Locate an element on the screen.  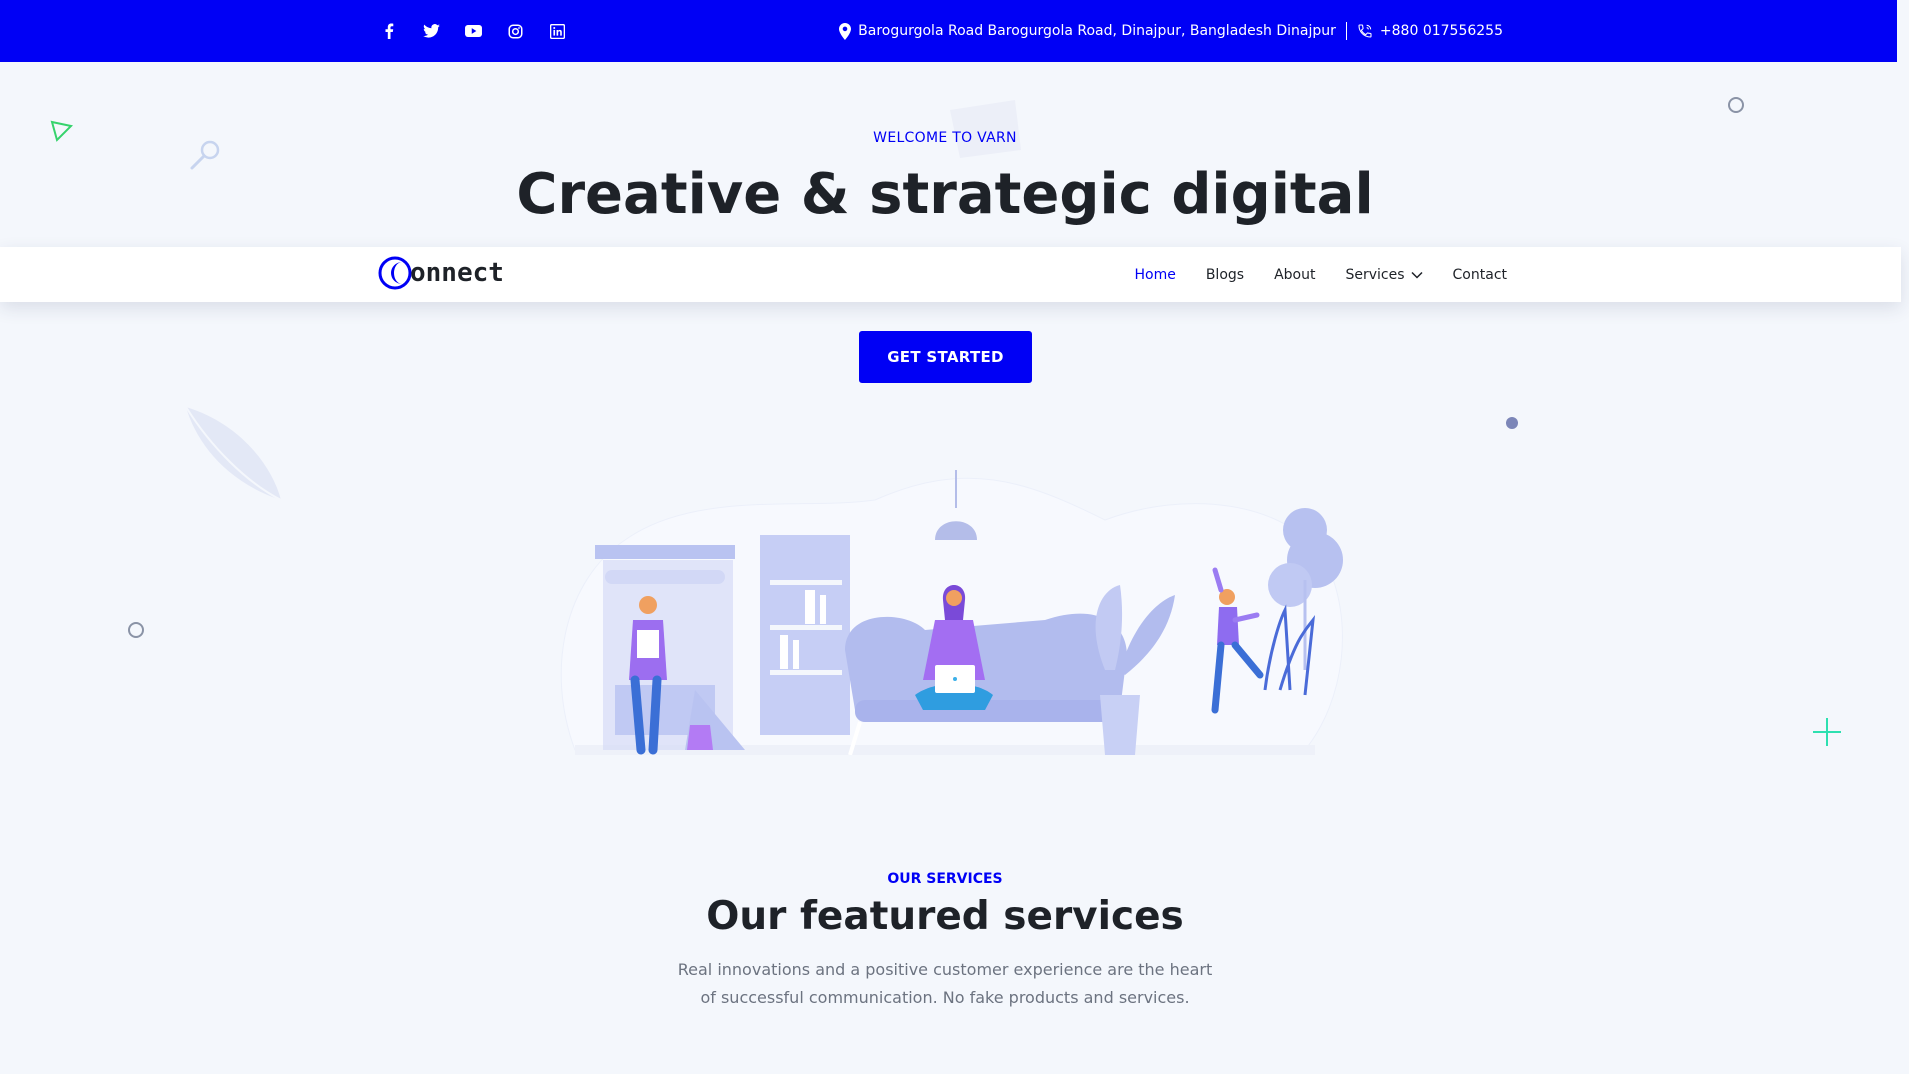
contact-divider is located at coordinates (1346, 31).